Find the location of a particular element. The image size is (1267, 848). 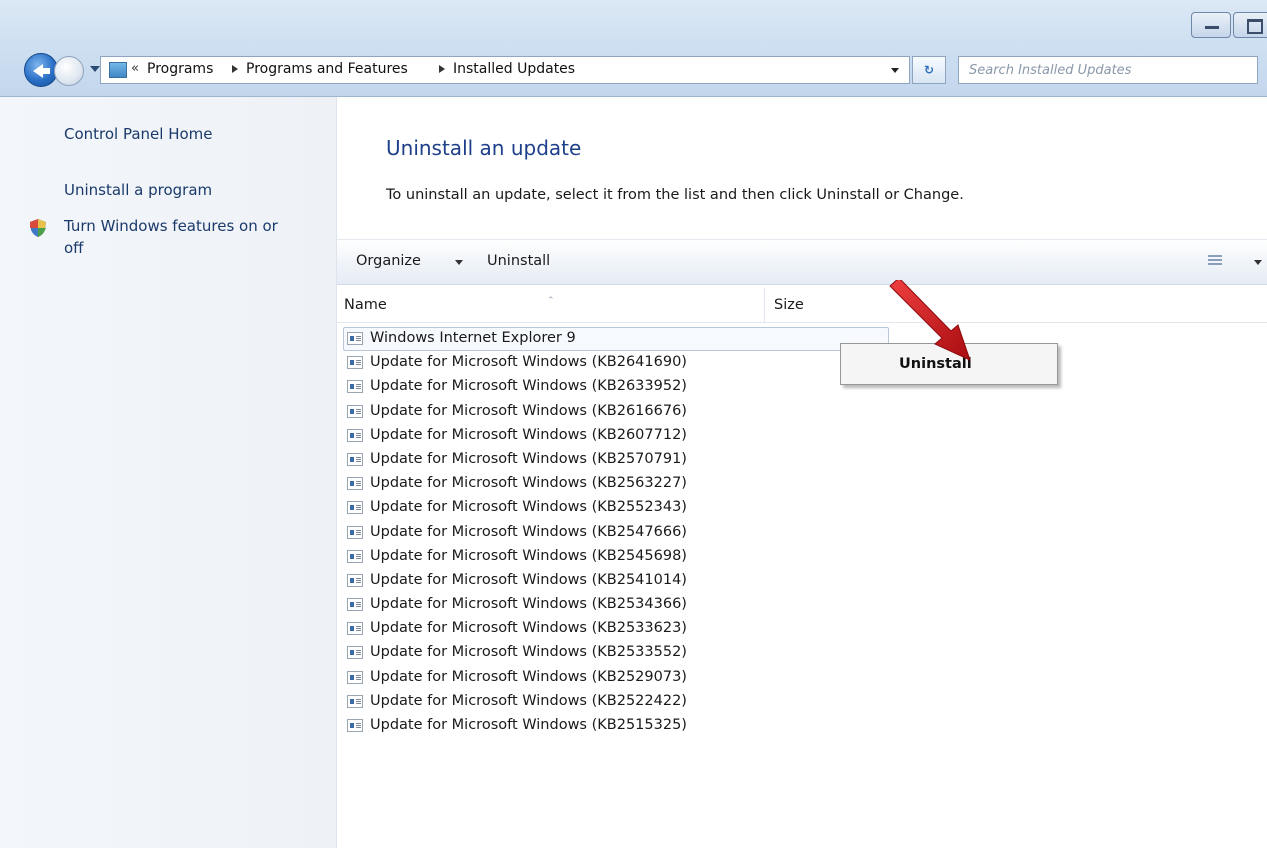

list-item: Update for Microsoft Windows (KB2547666) is located at coordinates (643, 533).